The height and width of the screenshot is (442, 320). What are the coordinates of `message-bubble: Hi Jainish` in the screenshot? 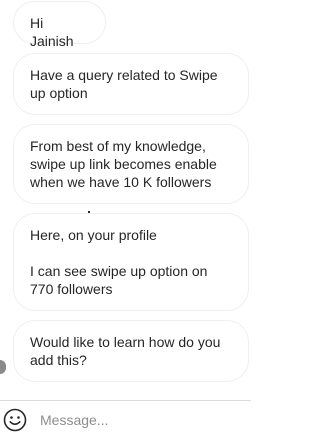 It's located at (59, 25).